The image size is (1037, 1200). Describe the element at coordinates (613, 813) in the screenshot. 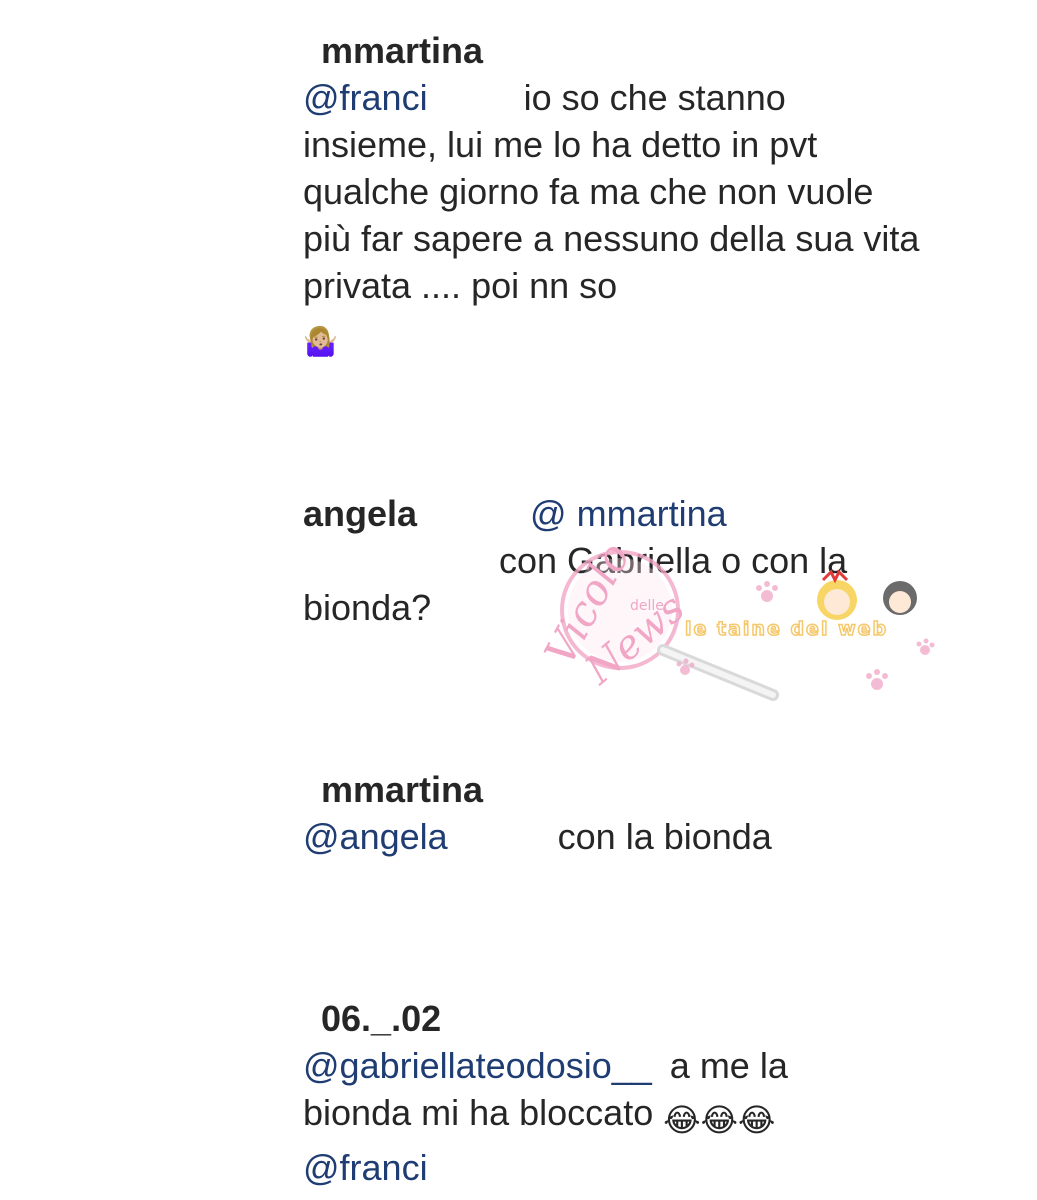

I see `comment-3: mmartina @angela con la bionda` at that location.